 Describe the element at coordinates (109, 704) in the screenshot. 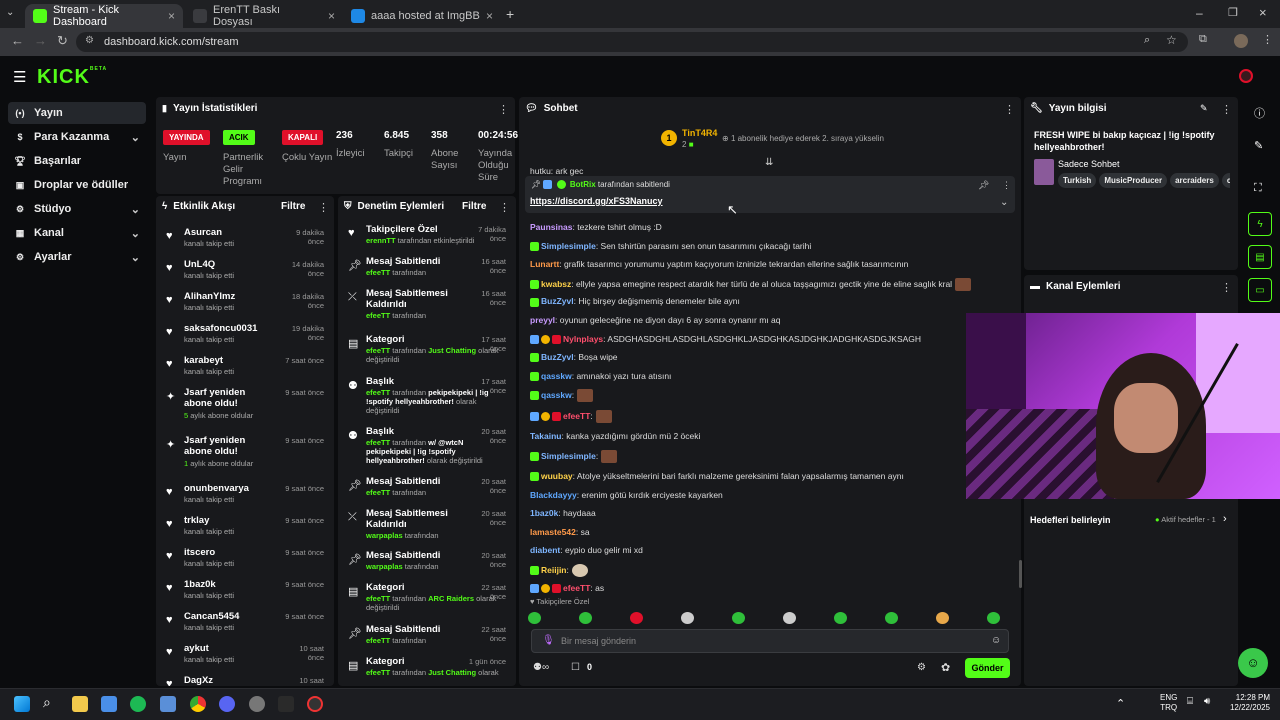

I see `store-icon` at that location.